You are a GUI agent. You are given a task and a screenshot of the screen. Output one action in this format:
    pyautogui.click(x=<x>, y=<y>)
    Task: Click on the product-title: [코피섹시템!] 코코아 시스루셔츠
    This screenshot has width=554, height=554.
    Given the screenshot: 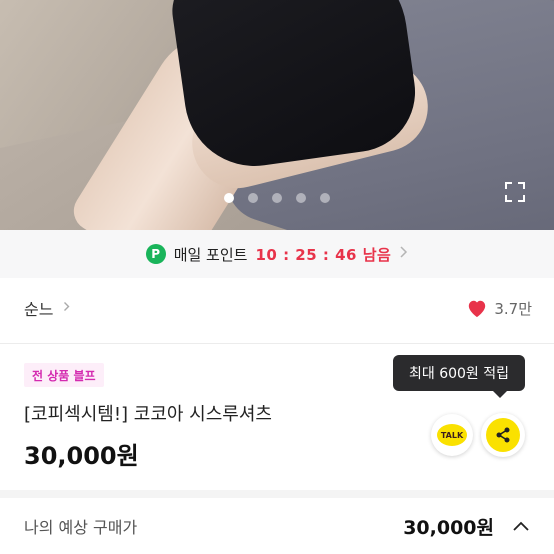 What is the action you would take?
    pyautogui.click(x=148, y=414)
    